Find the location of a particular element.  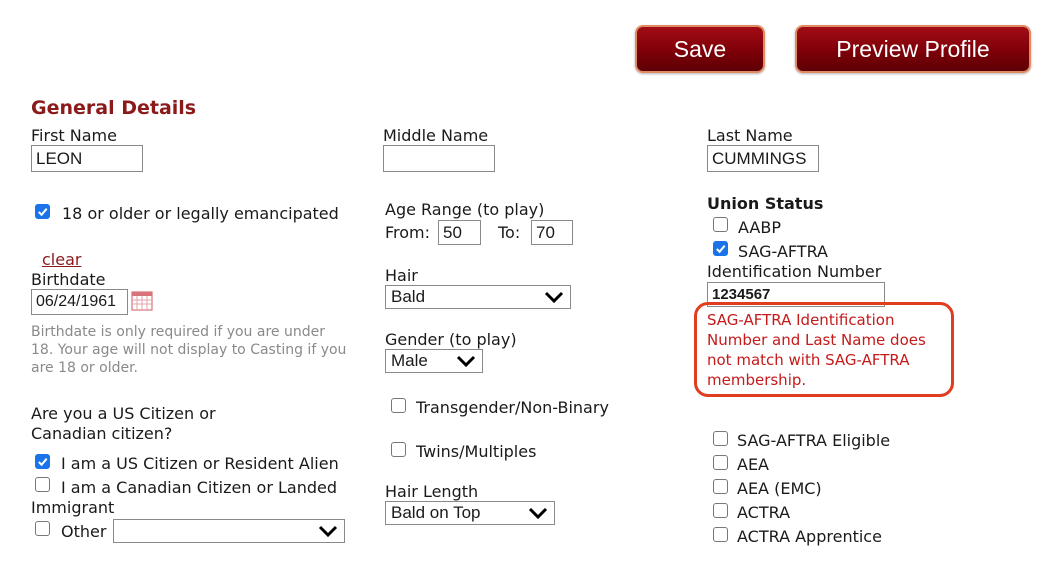

actra-checkbox is located at coordinates (720, 510).